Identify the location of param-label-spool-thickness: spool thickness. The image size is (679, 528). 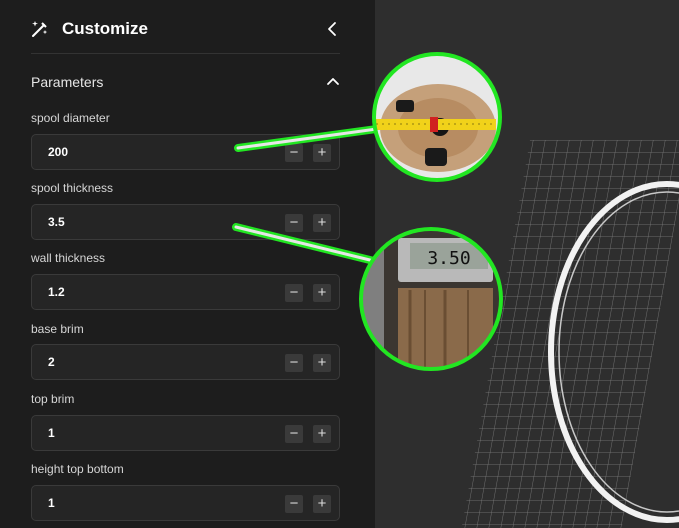
(72, 188).